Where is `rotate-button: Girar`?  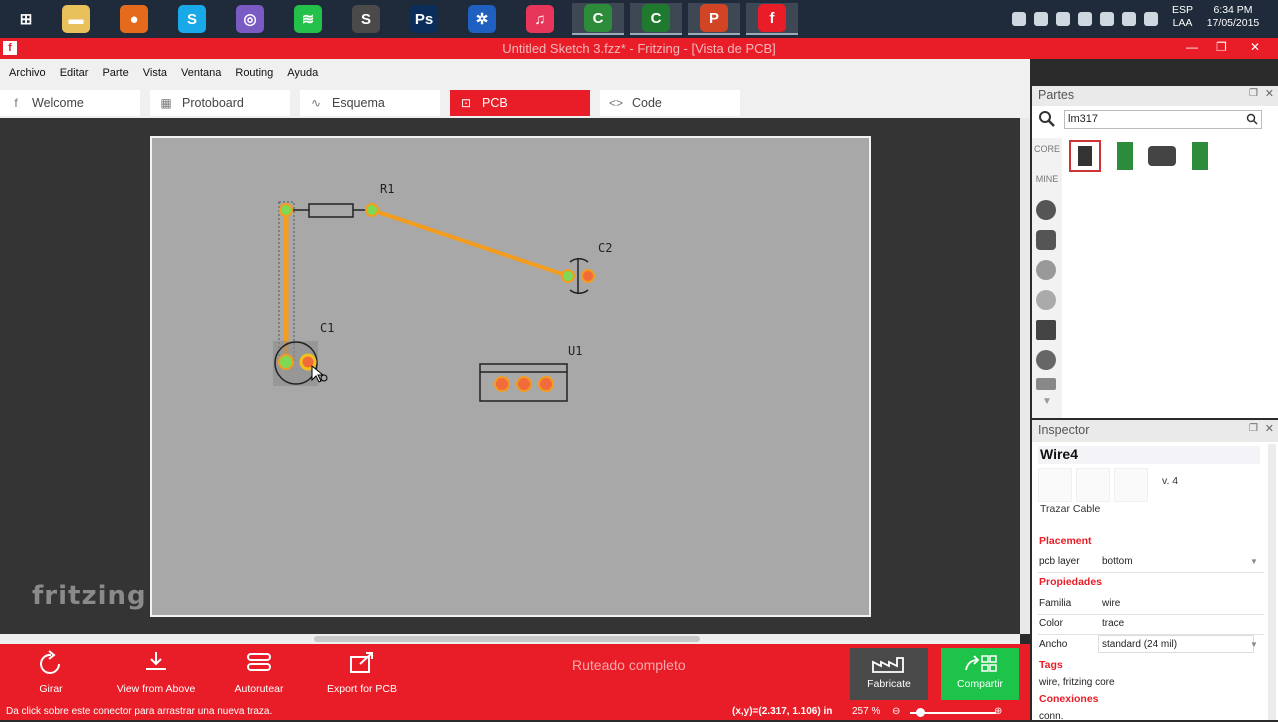
rotate-button: Girar is located at coordinates (51, 672).